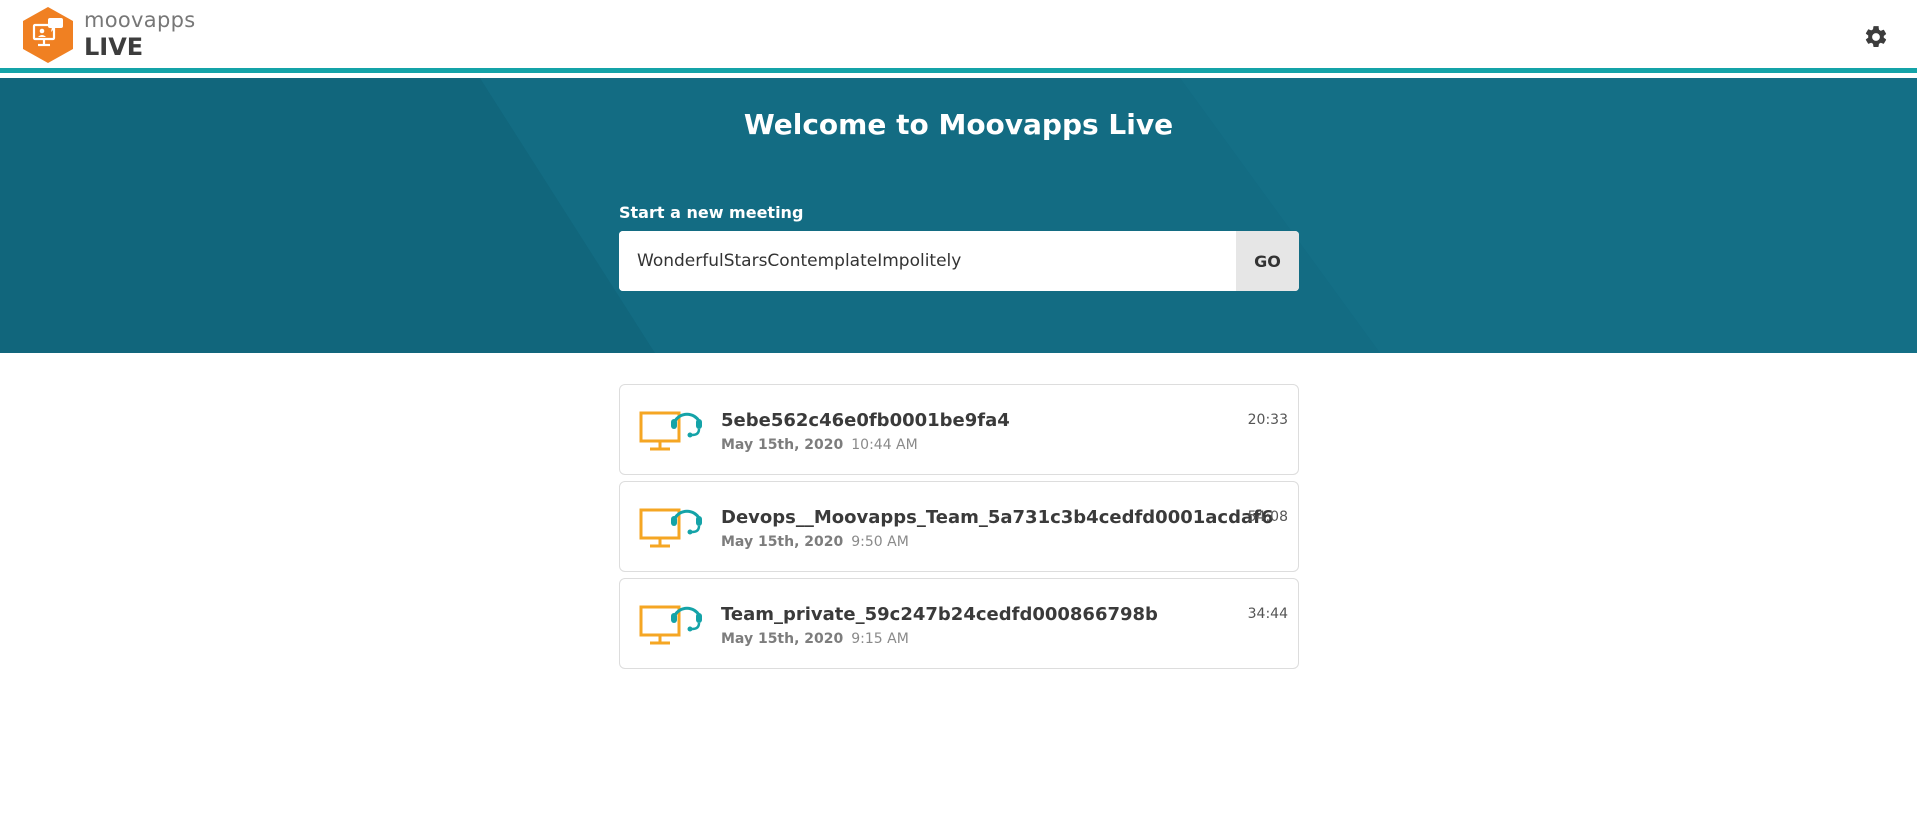 This screenshot has height=837, width=1917. Describe the element at coordinates (958, 124) in the screenshot. I see `page-title: Welcome to Moovapps Live` at that location.